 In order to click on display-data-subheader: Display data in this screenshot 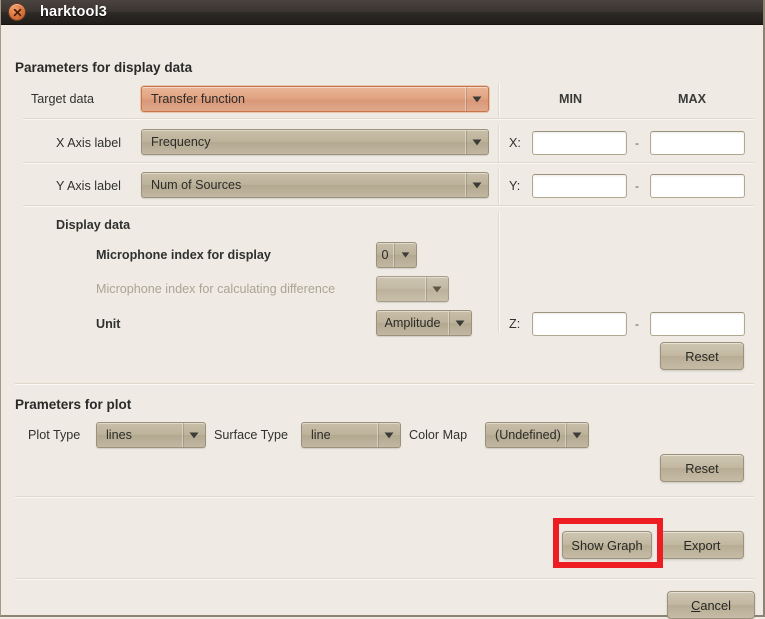, I will do `click(93, 225)`.